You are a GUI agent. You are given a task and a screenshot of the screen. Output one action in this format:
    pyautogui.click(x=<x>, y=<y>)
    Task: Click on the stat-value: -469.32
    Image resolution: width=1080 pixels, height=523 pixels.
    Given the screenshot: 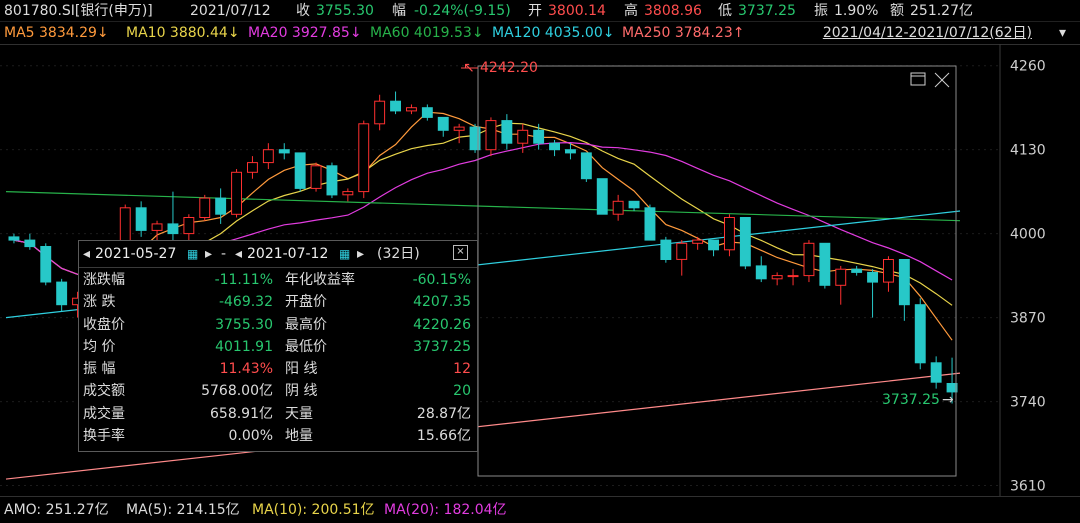 What is the action you would take?
    pyautogui.click(x=245, y=302)
    